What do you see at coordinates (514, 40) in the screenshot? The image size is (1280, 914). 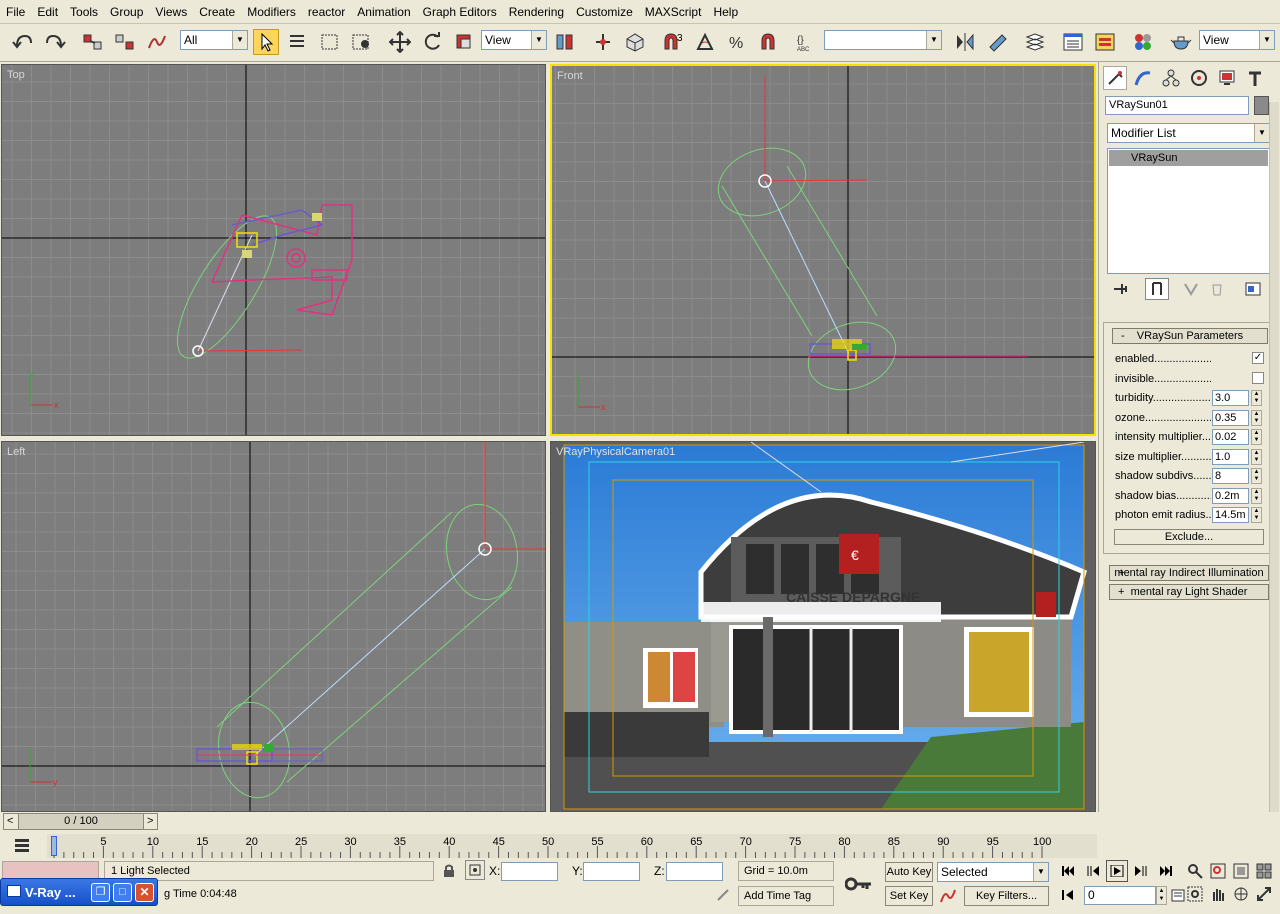 I see `reference-coordinate-dropdown: View ▼` at bounding box center [514, 40].